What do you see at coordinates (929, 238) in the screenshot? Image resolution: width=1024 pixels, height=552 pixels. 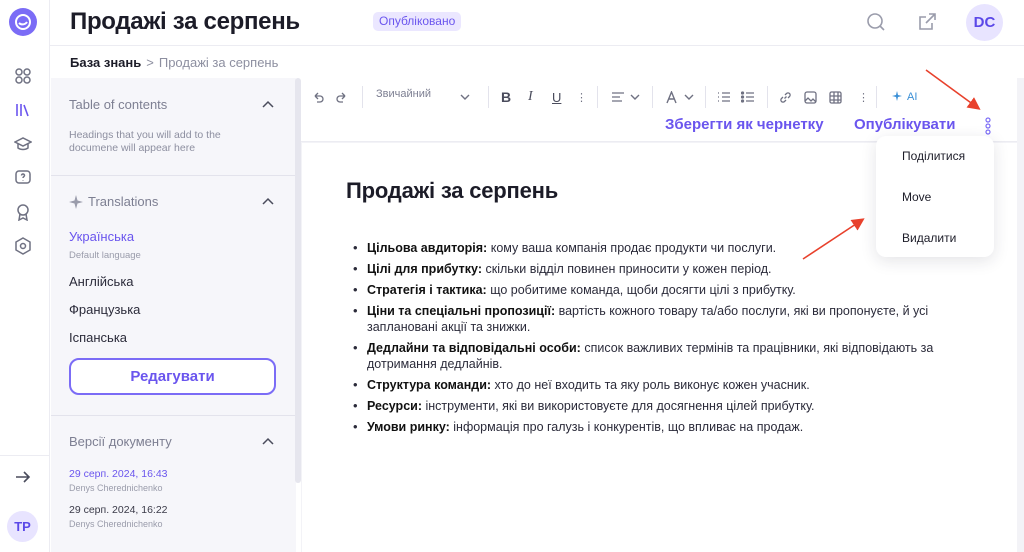 I see `menu-item-delete: Видалити` at bounding box center [929, 238].